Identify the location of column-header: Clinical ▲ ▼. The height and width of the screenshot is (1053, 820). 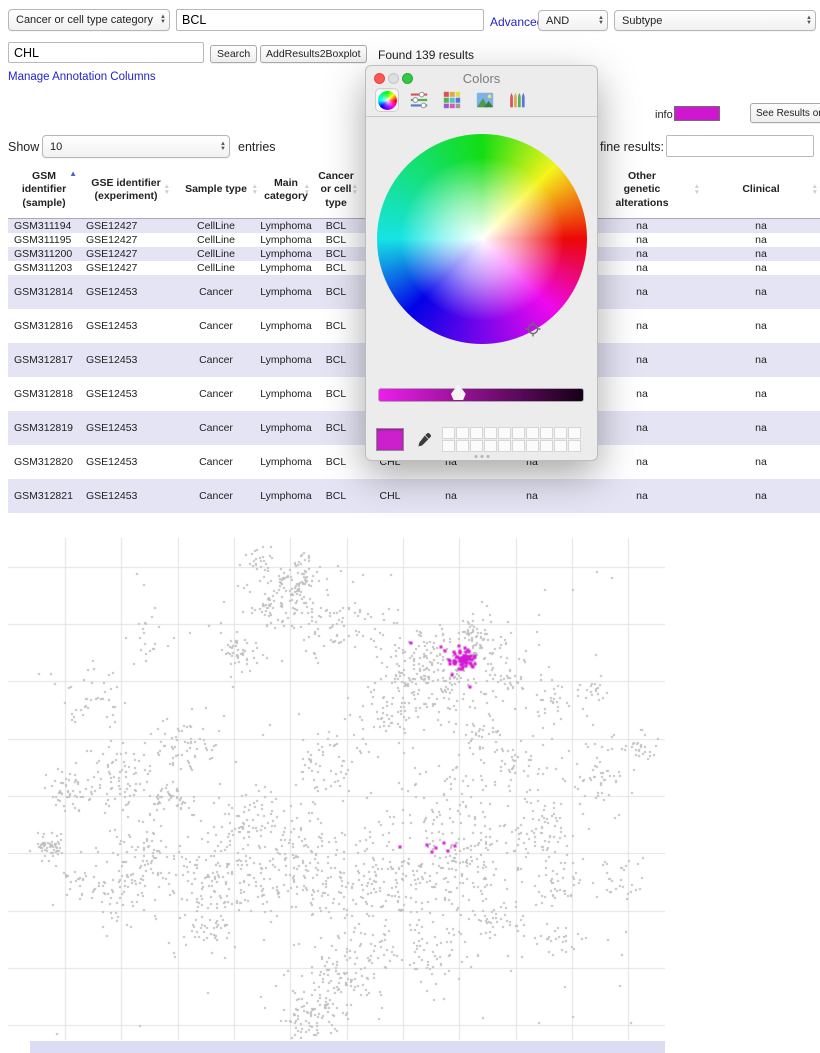
(761, 190).